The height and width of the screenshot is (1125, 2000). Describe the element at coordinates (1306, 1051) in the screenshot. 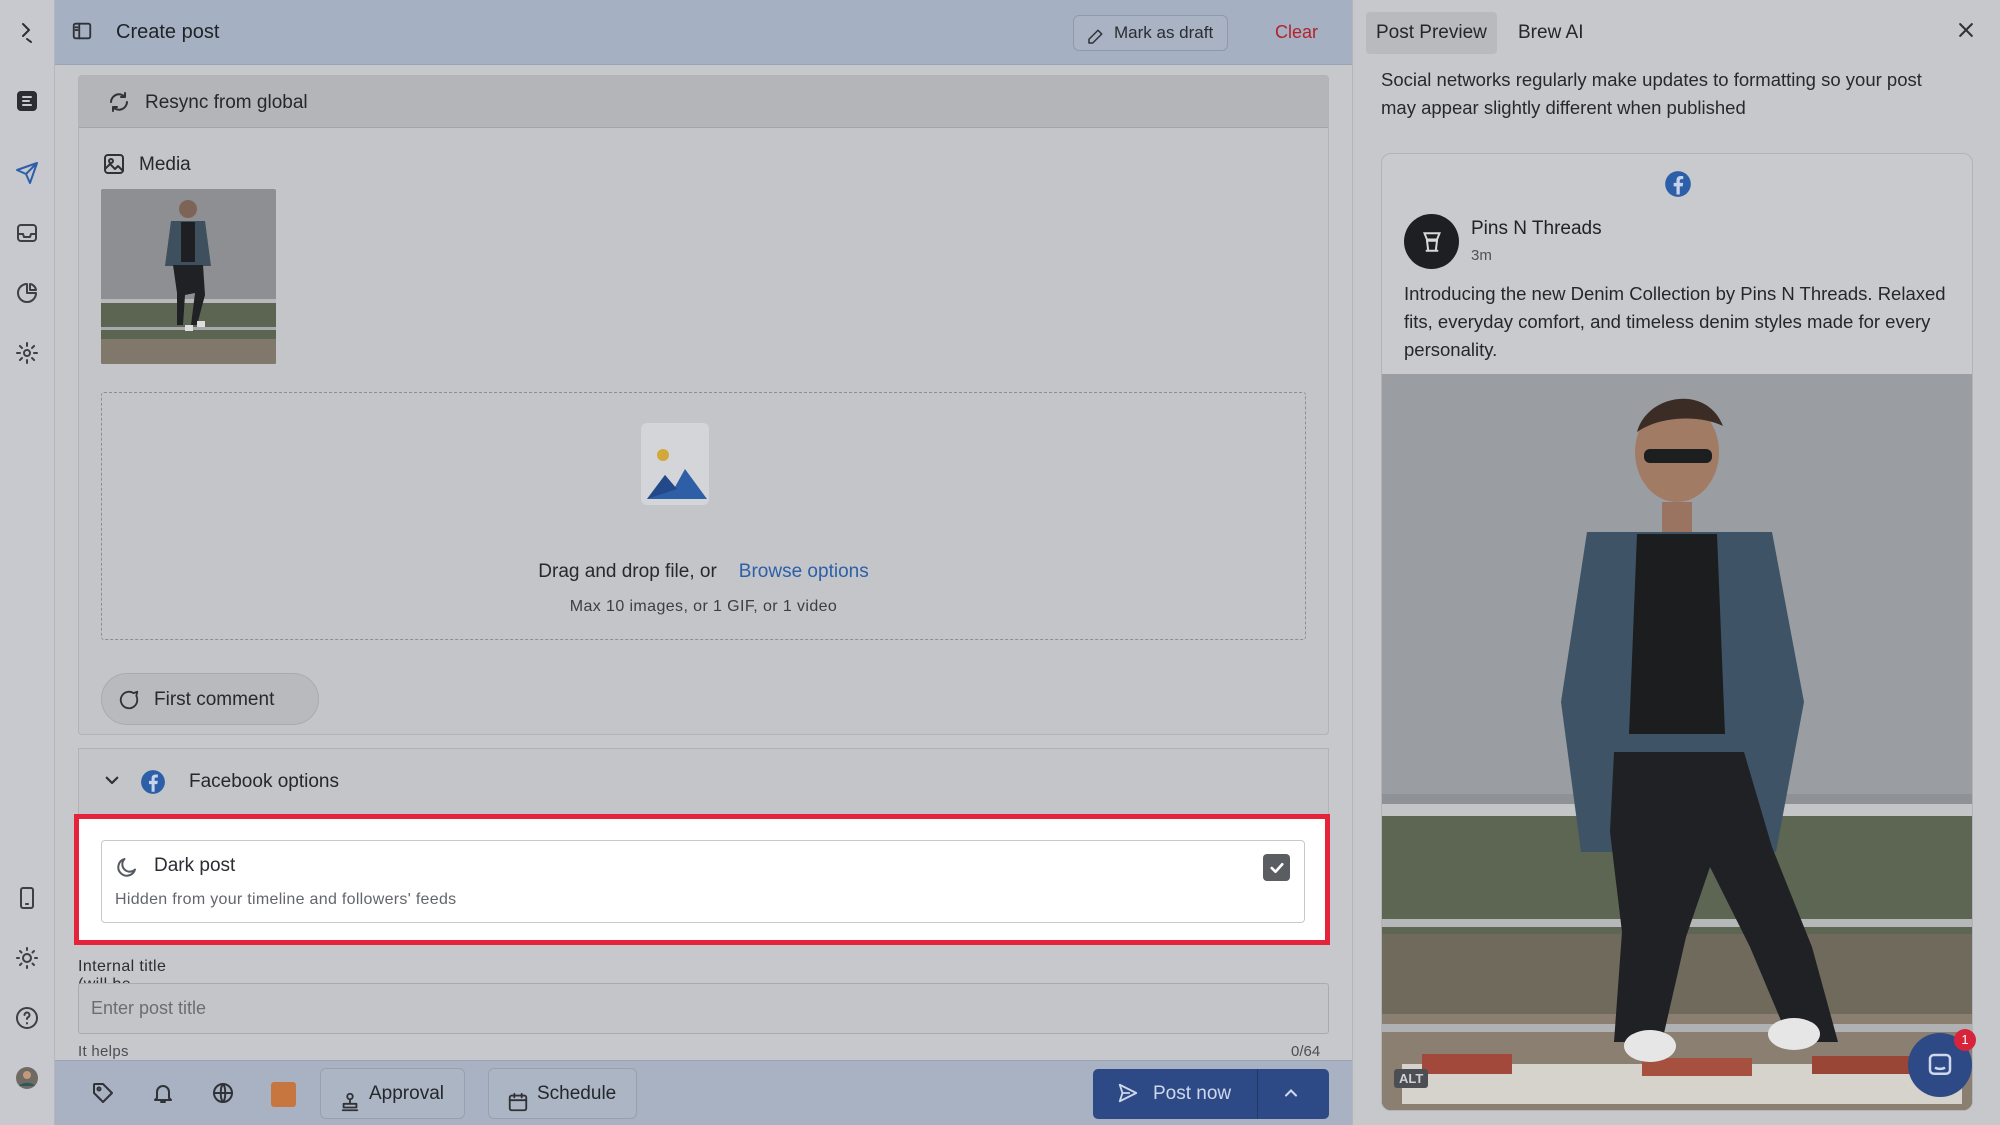

I see `internal-title-counter: 0/64` at that location.